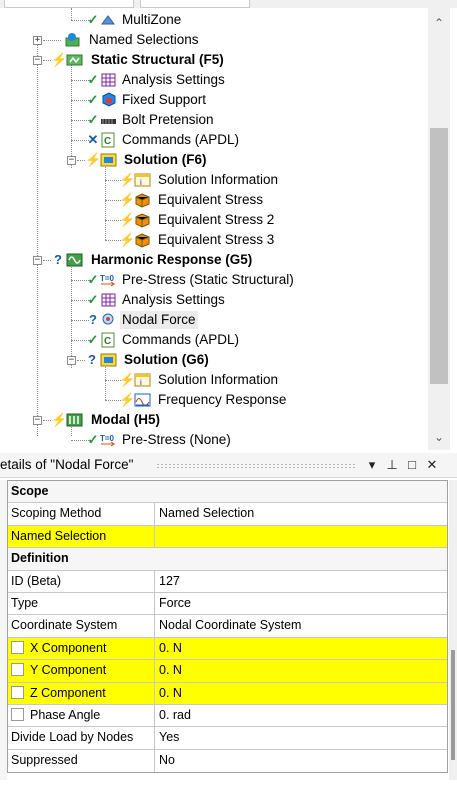 This screenshot has height=788, width=457. I want to click on panel-drag-grip, so click(256, 465).